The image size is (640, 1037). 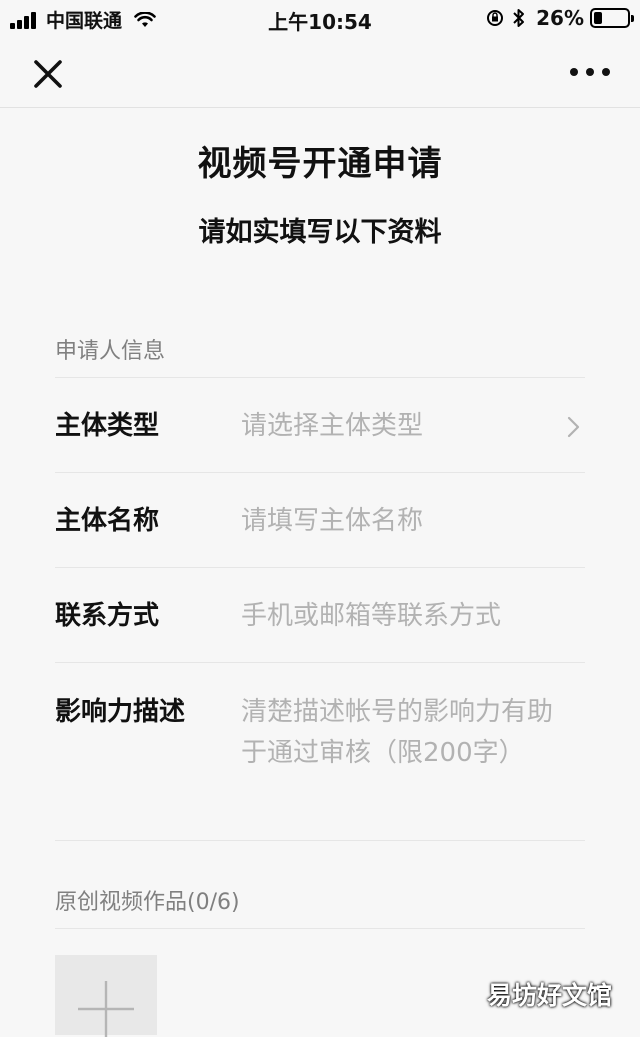 I want to click on page-title: 视频号开通申请, so click(x=320, y=164).